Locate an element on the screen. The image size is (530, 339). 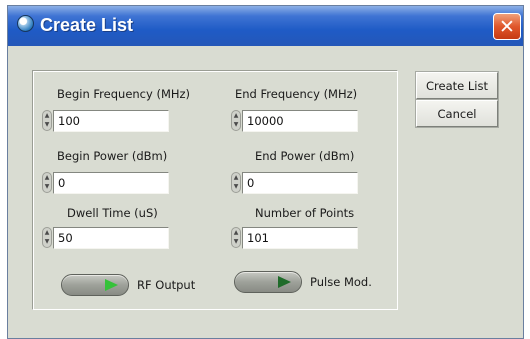
window-title: Create List is located at coordinates (87, 25).